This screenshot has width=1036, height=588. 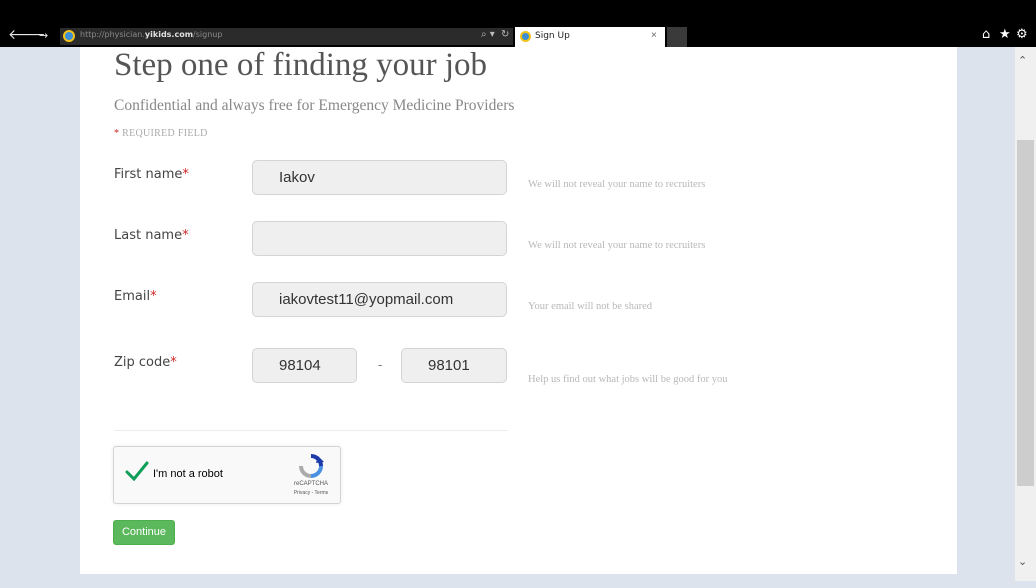 I want to click on search-dropdown-icon: ⌕ ▾, so click(x=488, y=34).